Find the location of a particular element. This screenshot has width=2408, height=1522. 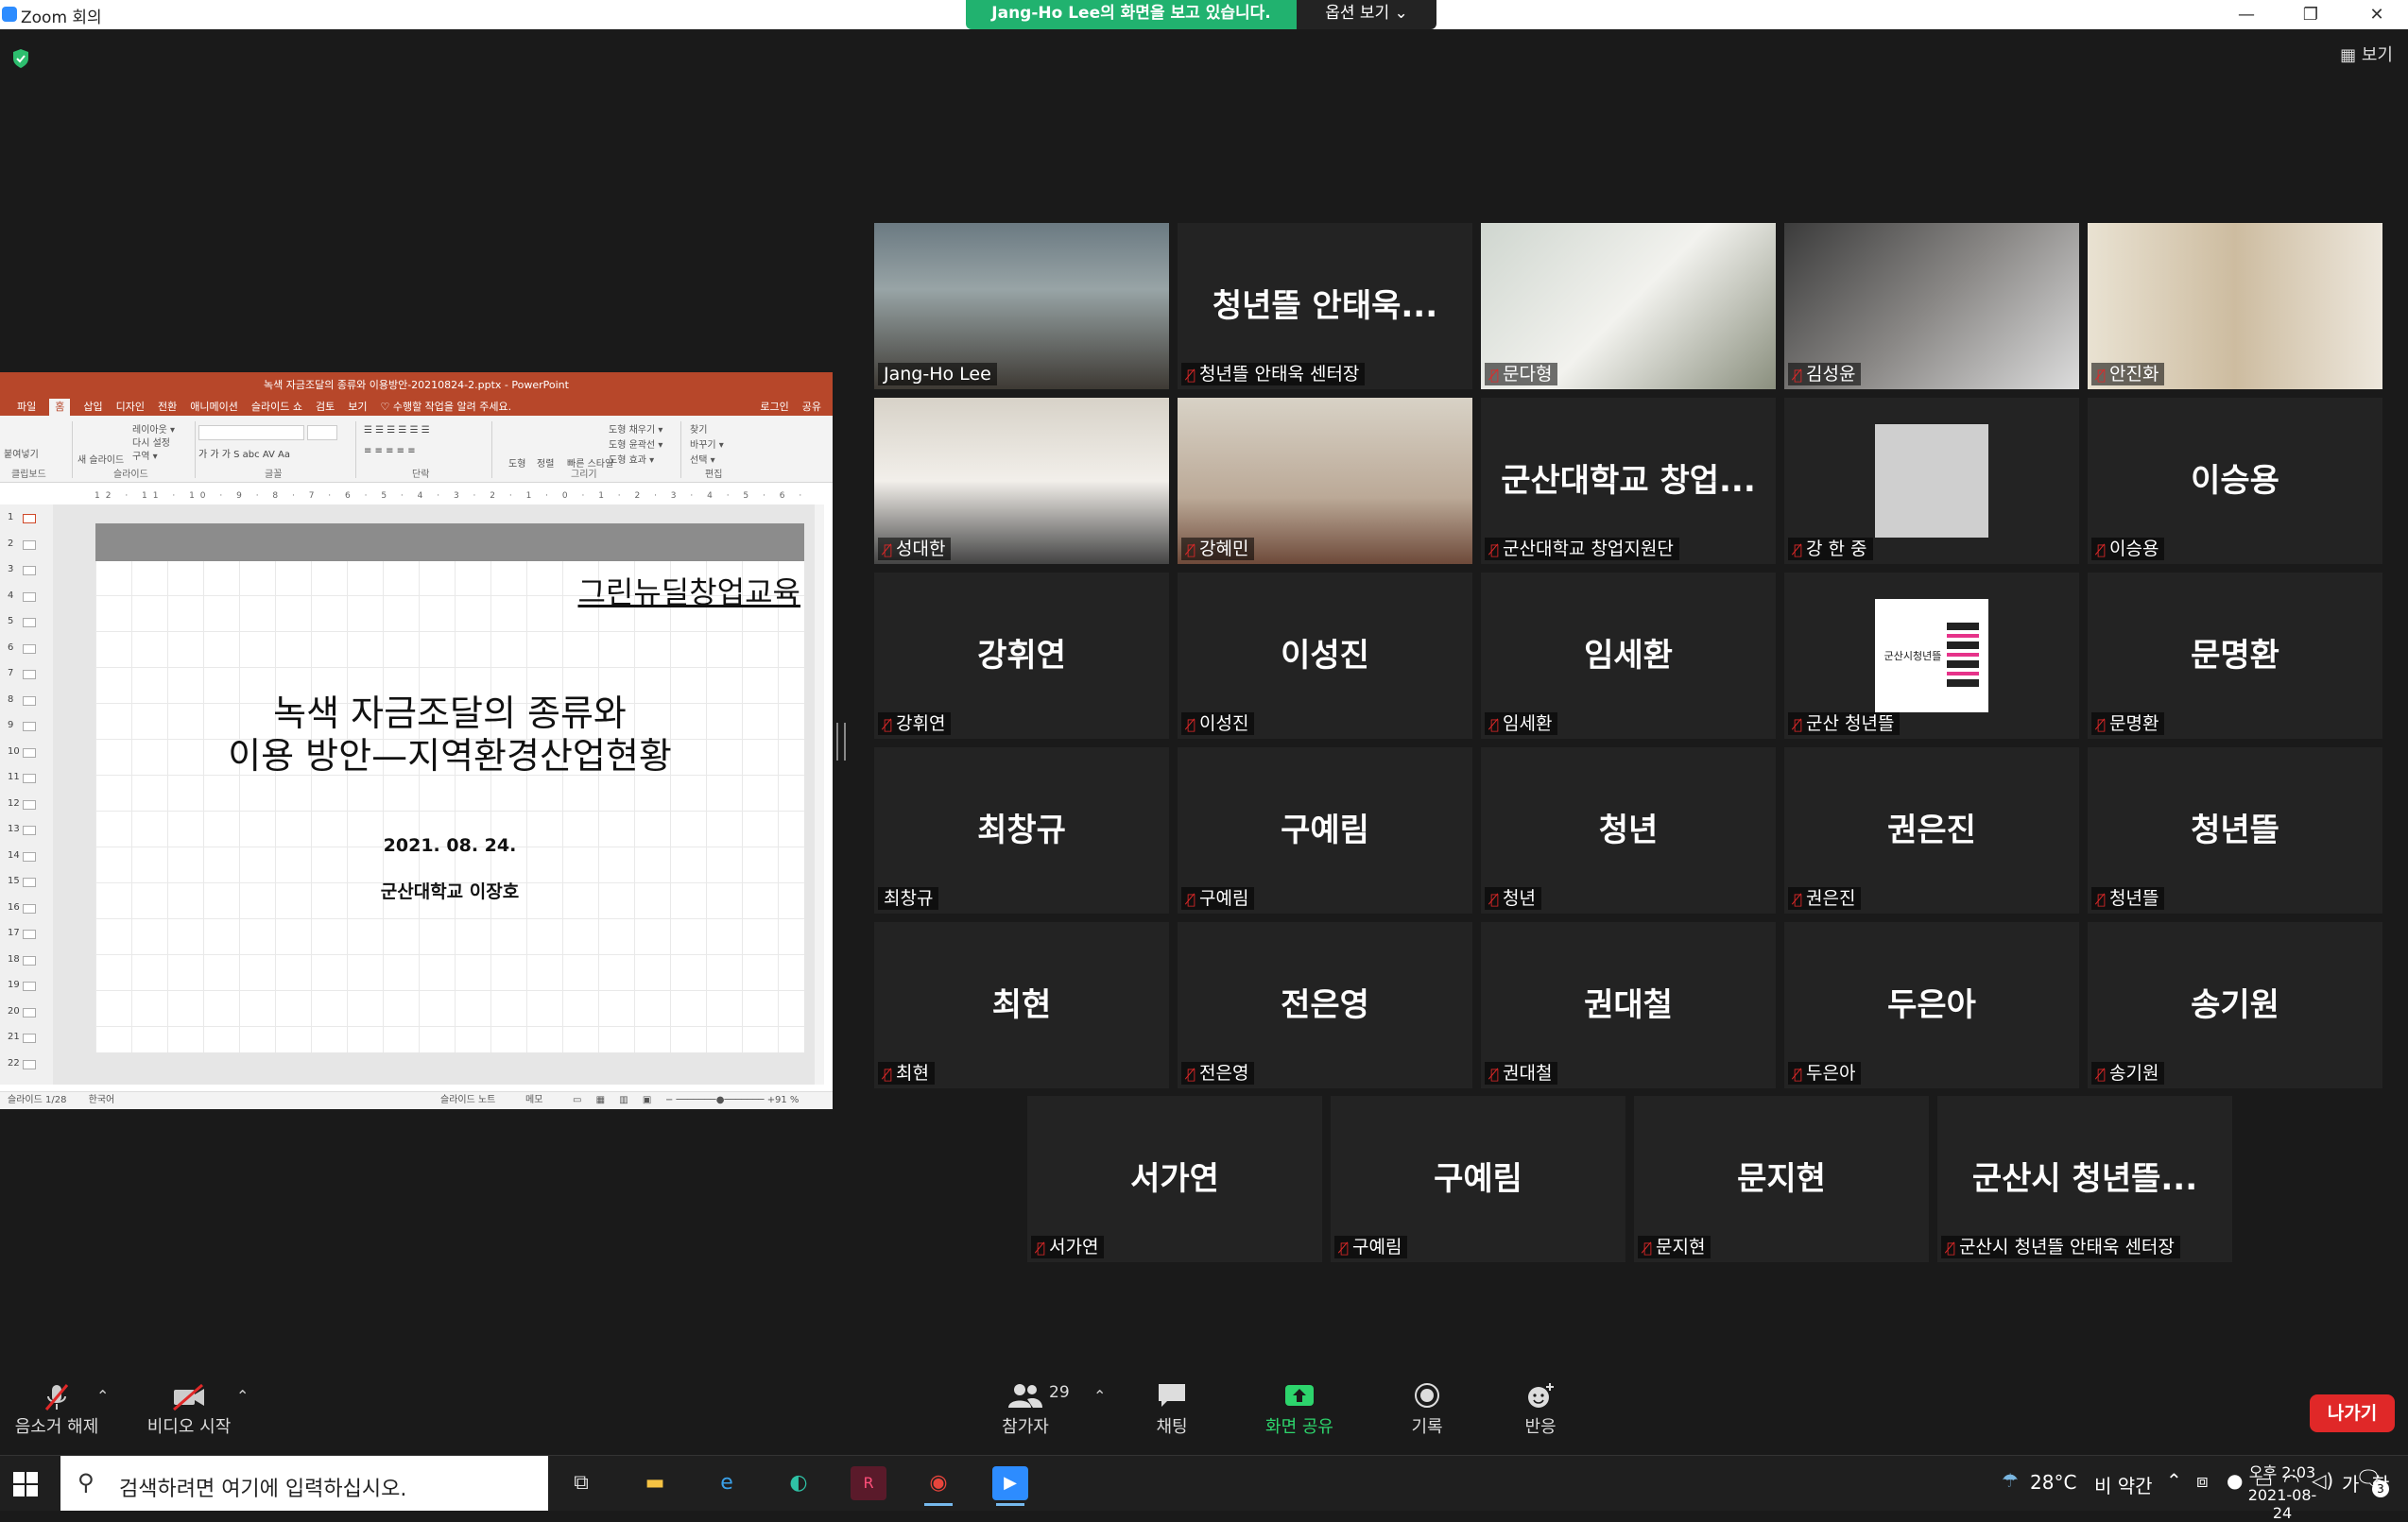

participant-tile: 이승용 🎙̸ 이승용 is located at coordinates (2235, 481).